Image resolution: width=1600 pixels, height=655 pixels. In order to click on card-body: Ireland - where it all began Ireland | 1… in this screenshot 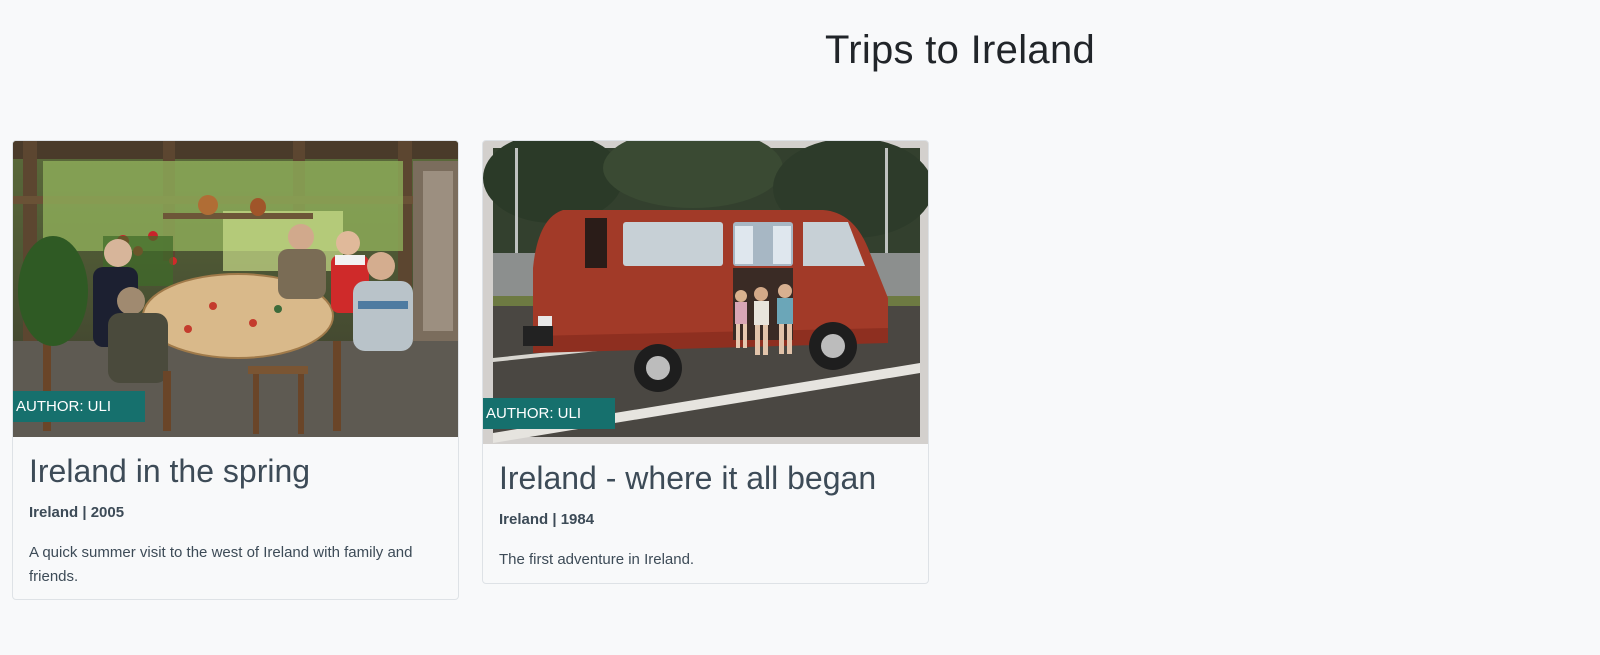, I will do `click(705, 514)`.